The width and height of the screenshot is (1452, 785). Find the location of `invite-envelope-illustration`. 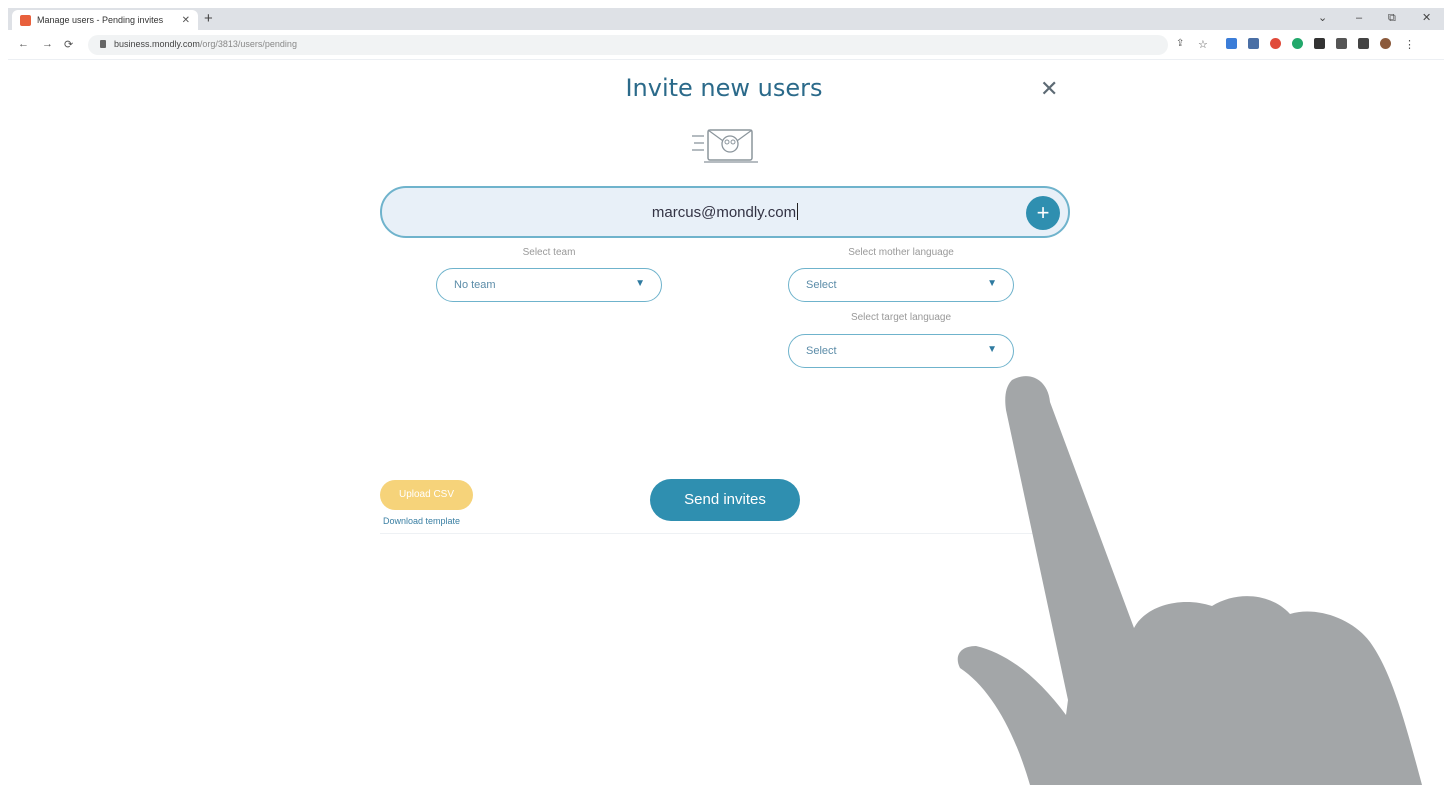

invite-envelope-illustration is located at coordinates (725, 146).